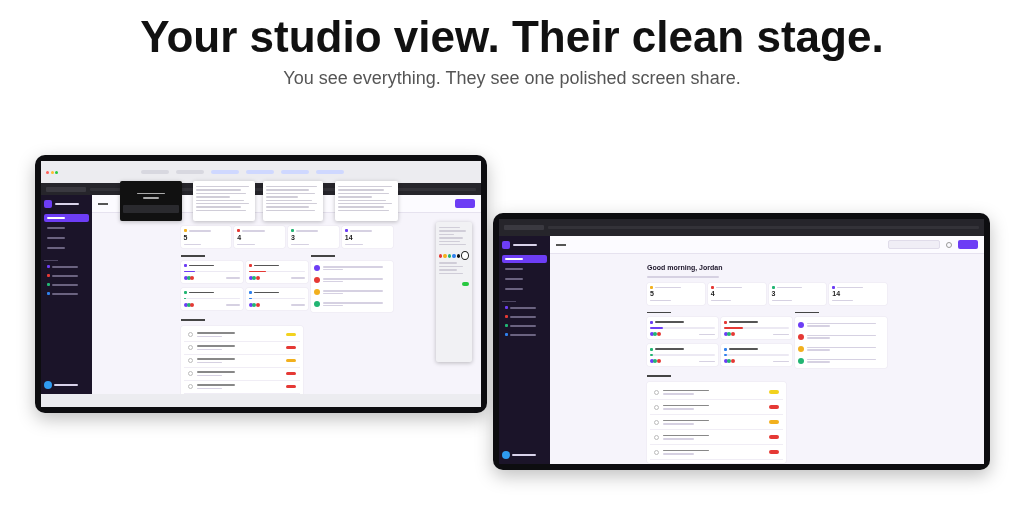 This screenshot has width=1024, height=512. What do you see at coordinates (914, 244) in the screenshot?
I see `search-field` at bounding box center [914, 244].